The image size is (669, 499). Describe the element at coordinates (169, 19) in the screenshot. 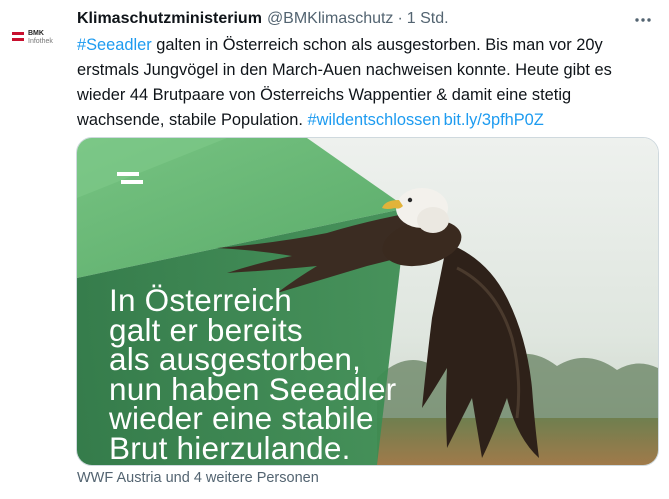

I see `account-name: Klimaschutzministerium` at that location.